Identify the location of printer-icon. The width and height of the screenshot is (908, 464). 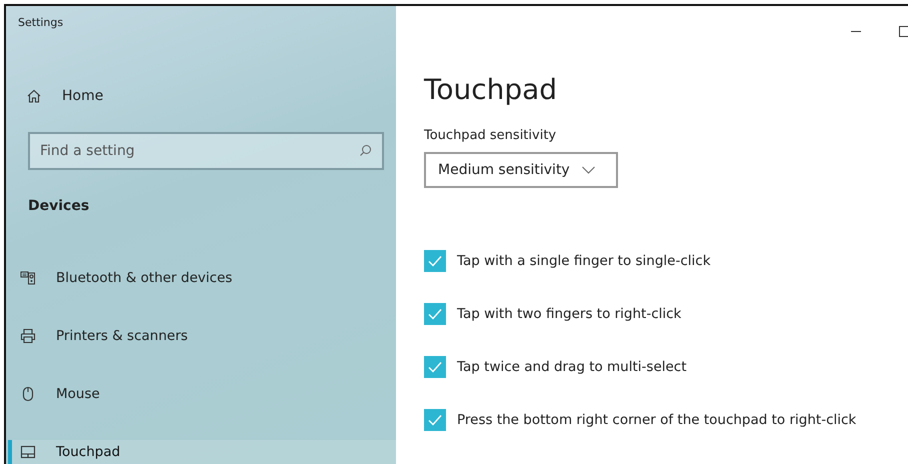
(28, 336).